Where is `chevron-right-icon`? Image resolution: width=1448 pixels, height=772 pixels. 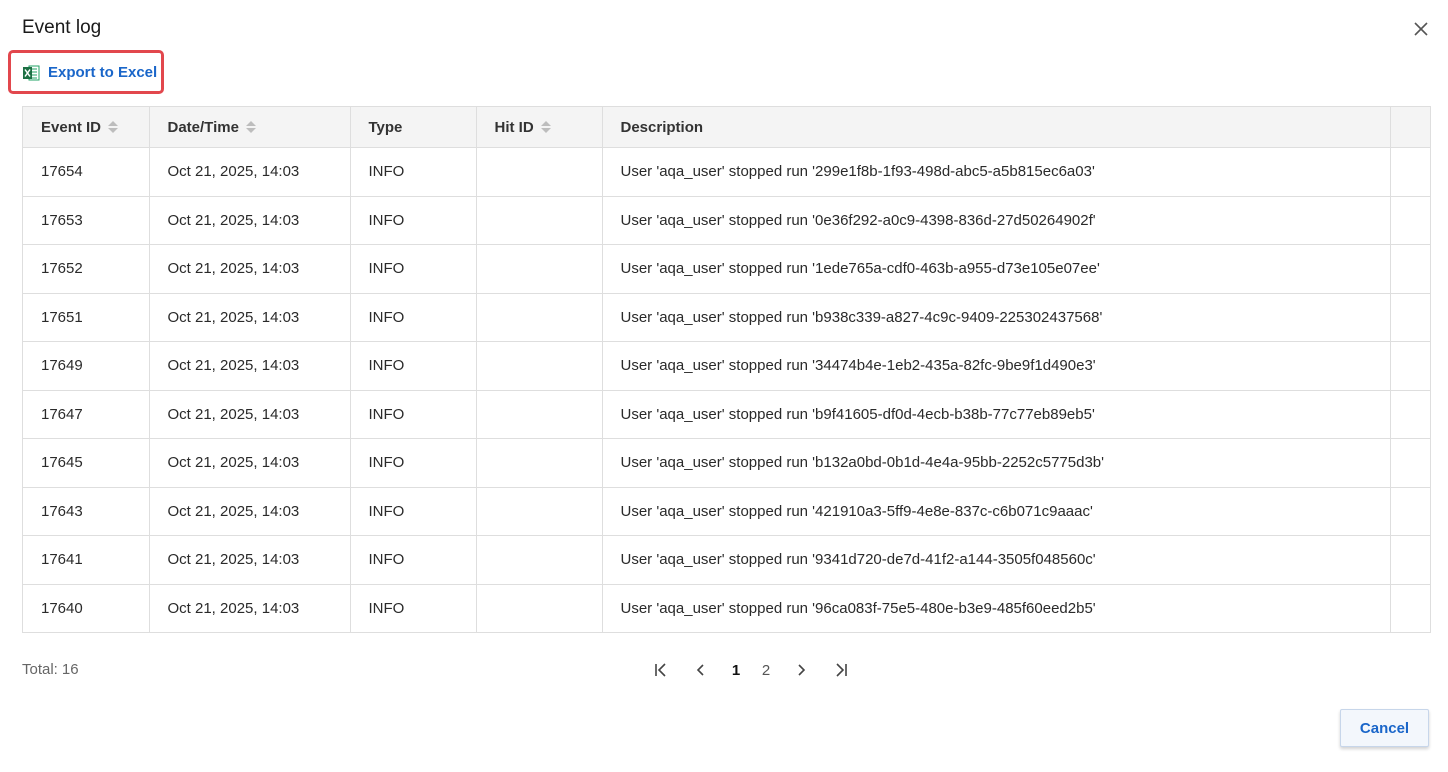
chevron-right-icon is located at coordinates (802, 670).